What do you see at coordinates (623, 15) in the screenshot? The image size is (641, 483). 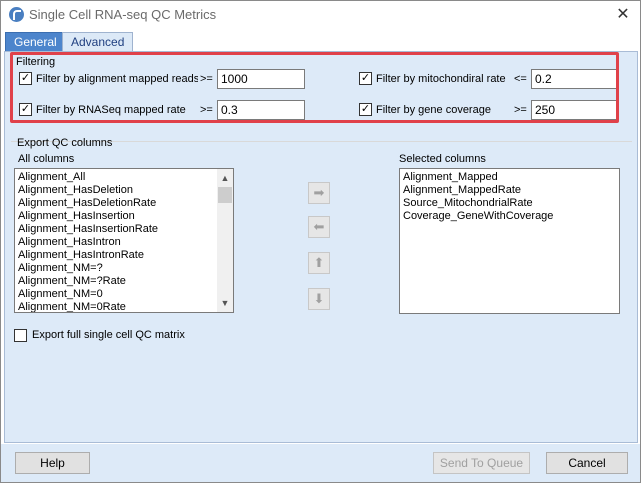 I see `close-icon: ✕` at bounding box center [623, 15].